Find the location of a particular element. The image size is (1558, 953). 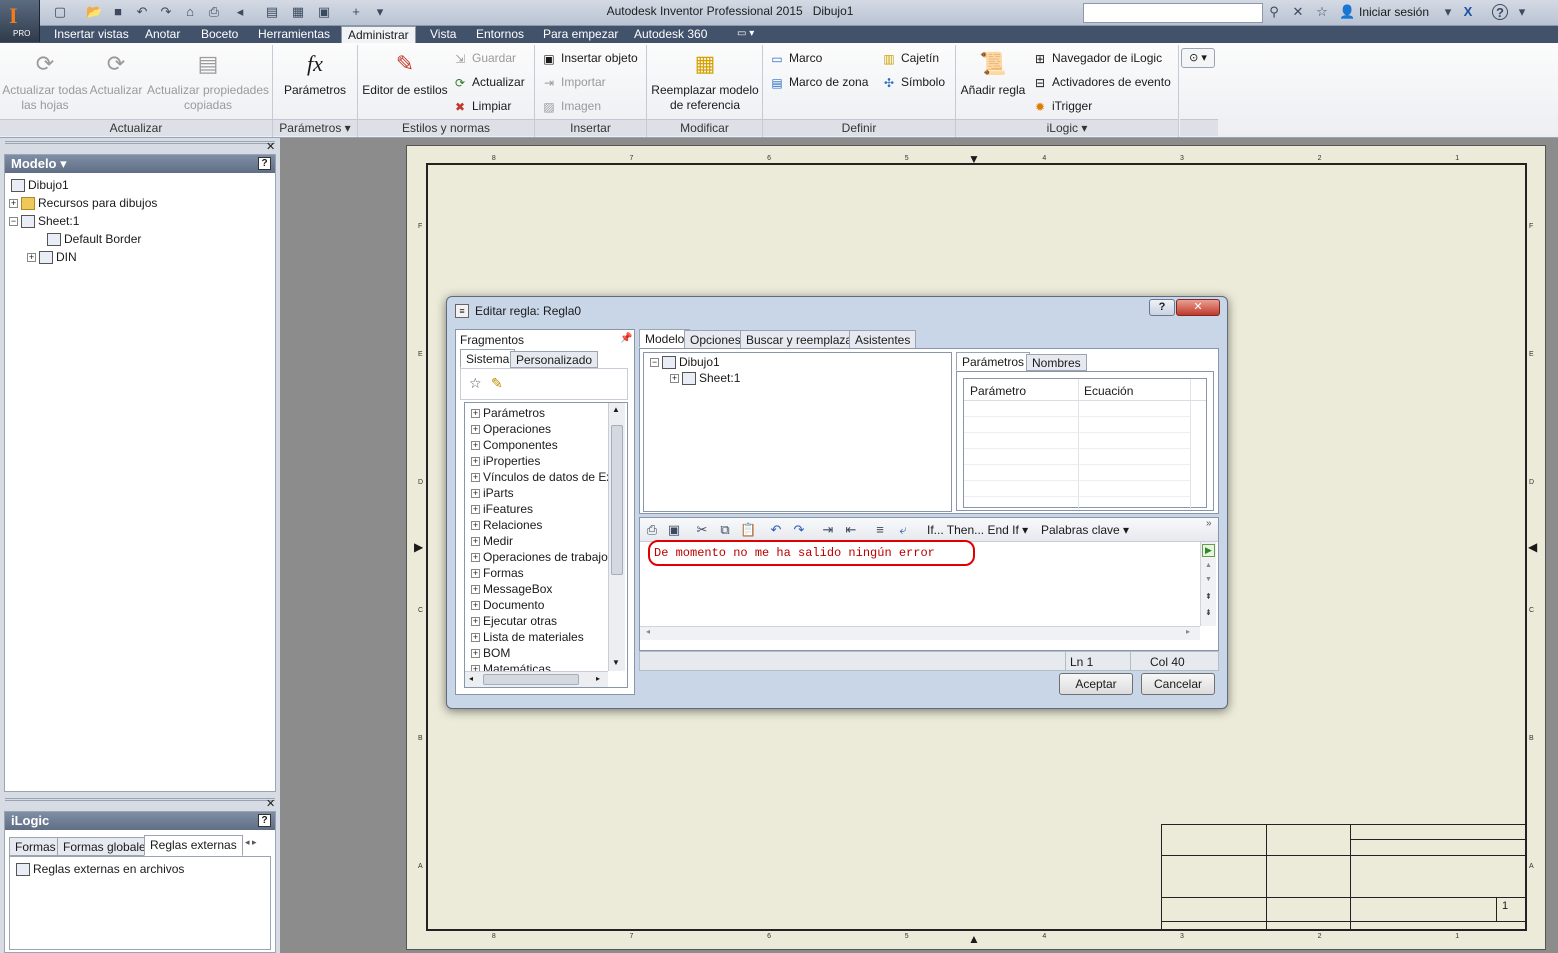

snippet-category: + iFeatures is located at coordinates (502, 509).